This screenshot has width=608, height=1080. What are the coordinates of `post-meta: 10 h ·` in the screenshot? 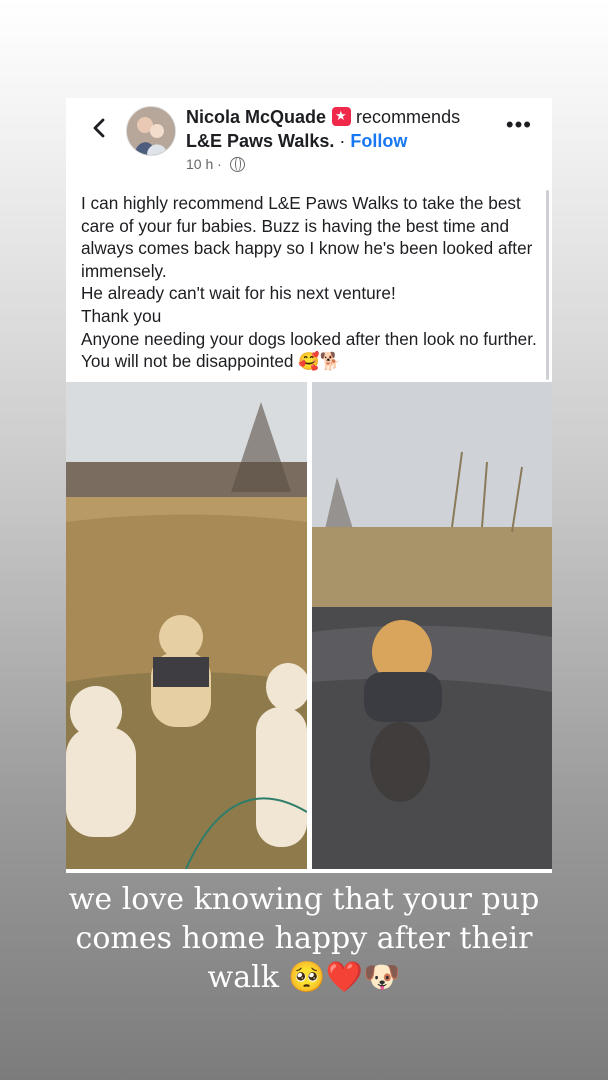 It's located at (215, 164).